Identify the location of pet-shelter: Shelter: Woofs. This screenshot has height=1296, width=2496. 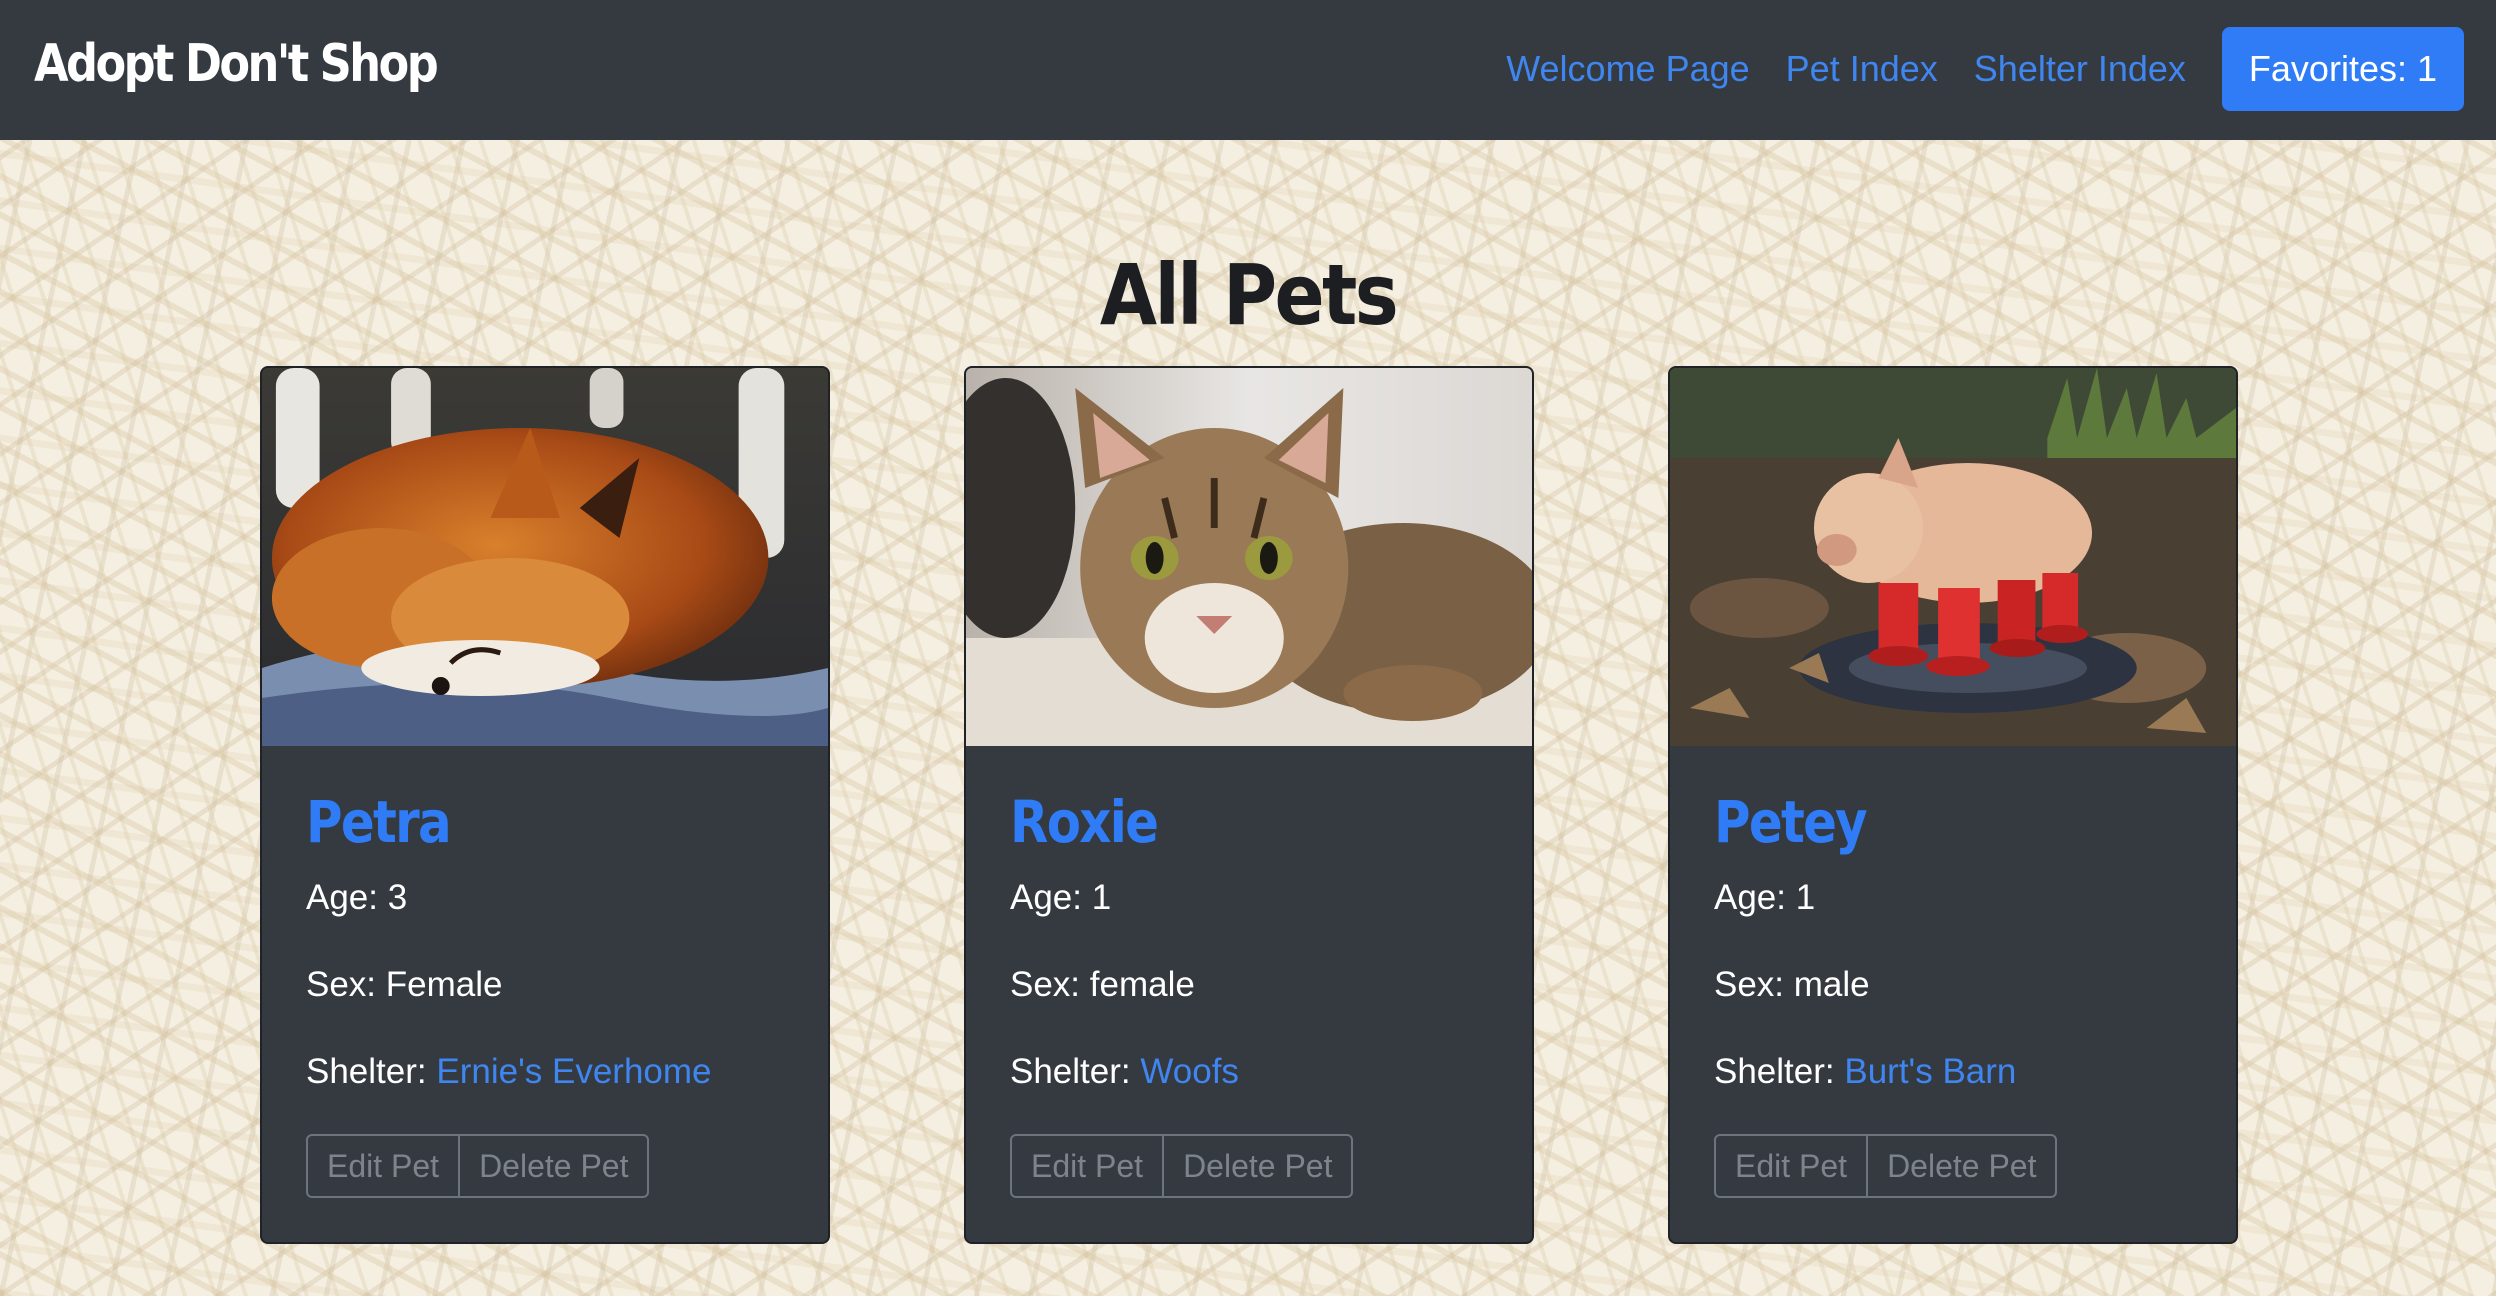
(1124, 1072).